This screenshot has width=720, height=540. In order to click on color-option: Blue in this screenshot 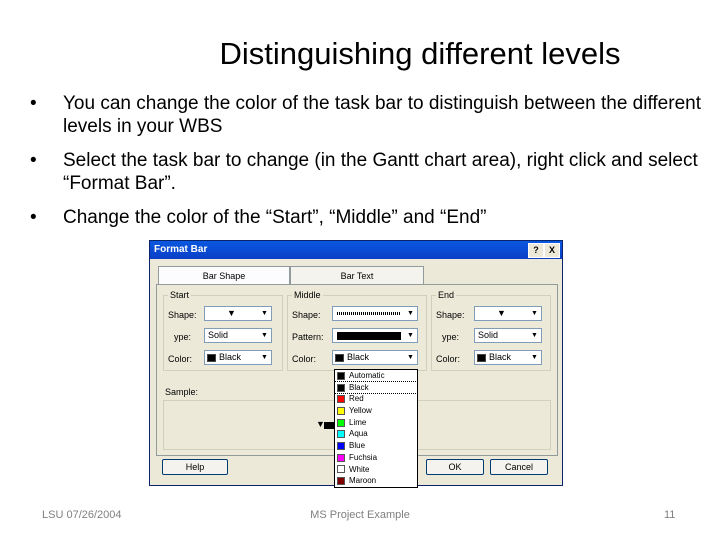, I will do `click(376, 446)`.